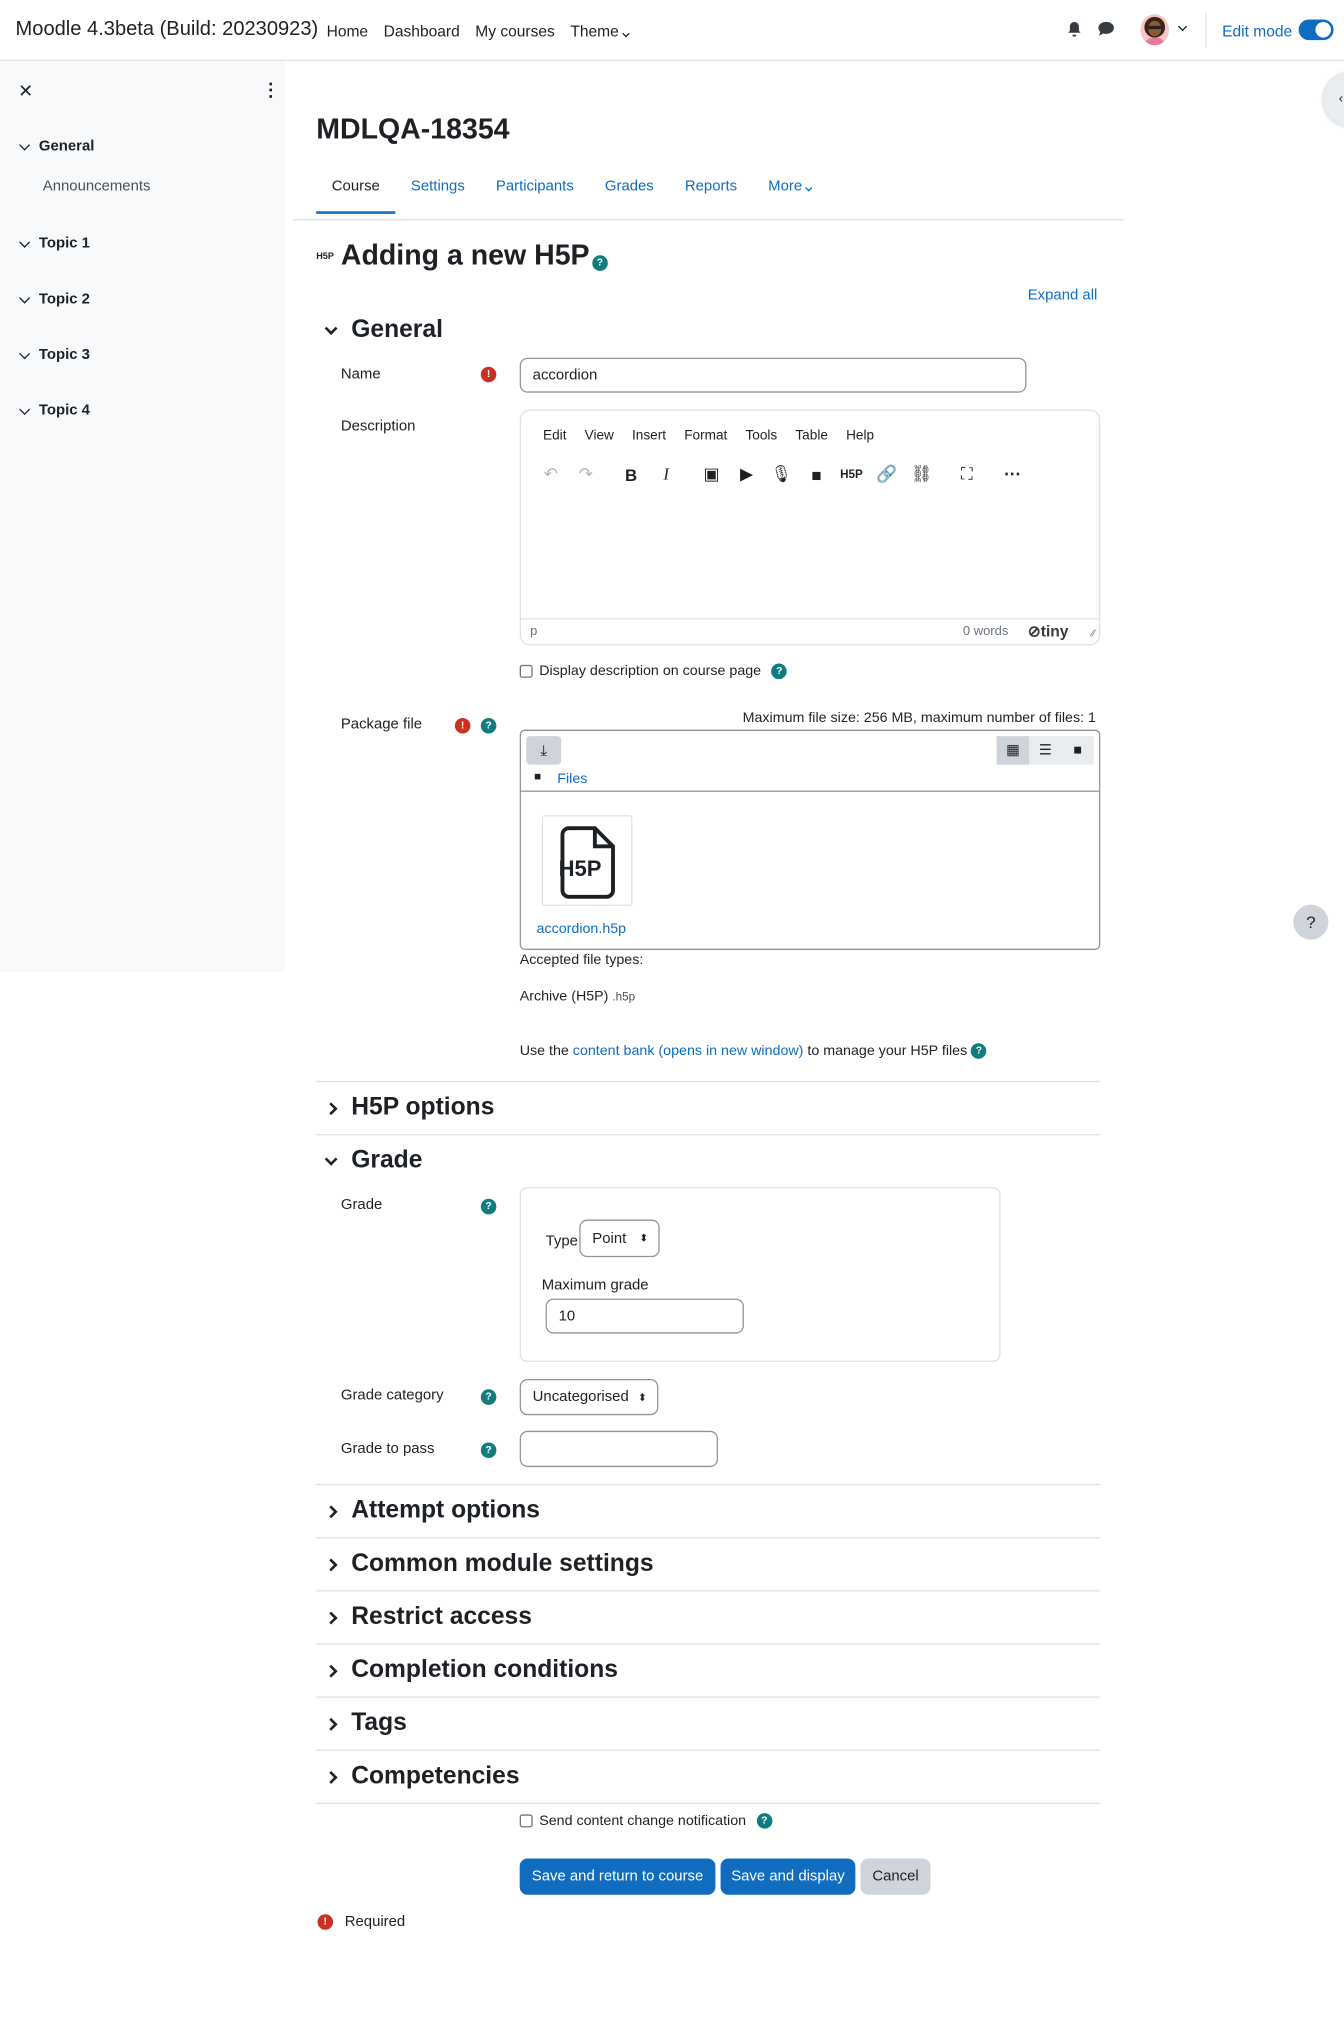  What do you see at coordinates (788, 1876) in the screenshot?
I see `save-and-display-button: Save and display` at bounding box center [788, 1876].